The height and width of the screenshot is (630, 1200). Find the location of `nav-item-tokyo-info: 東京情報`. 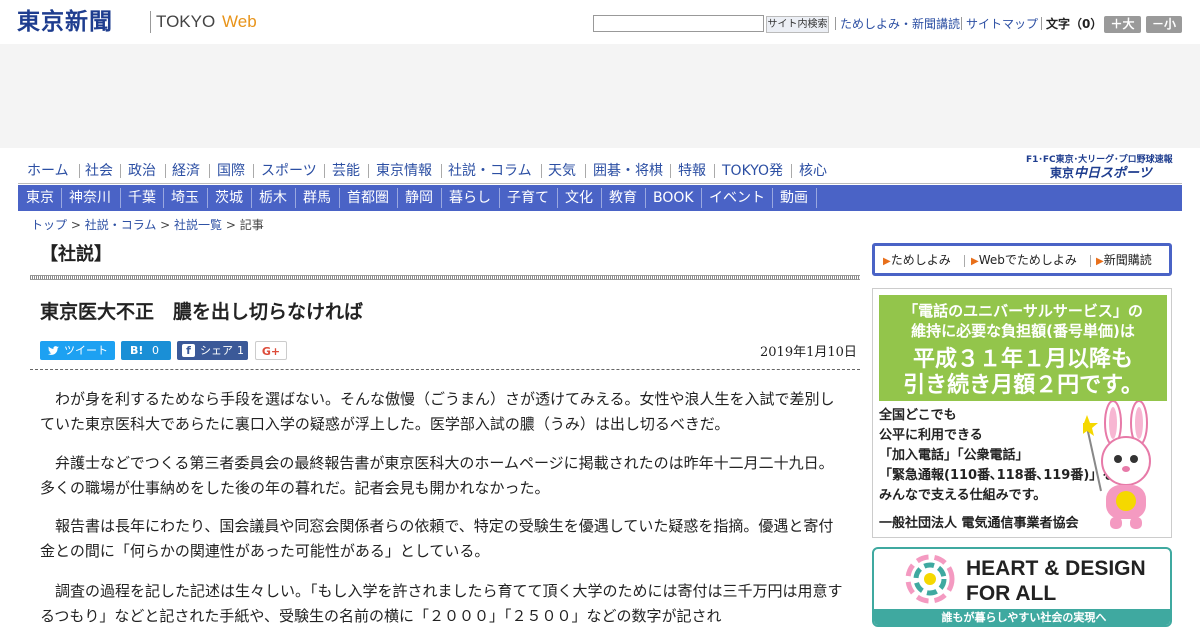

nav-item-tokyo-info: 東京情報 is located at coordinates (404, 171).